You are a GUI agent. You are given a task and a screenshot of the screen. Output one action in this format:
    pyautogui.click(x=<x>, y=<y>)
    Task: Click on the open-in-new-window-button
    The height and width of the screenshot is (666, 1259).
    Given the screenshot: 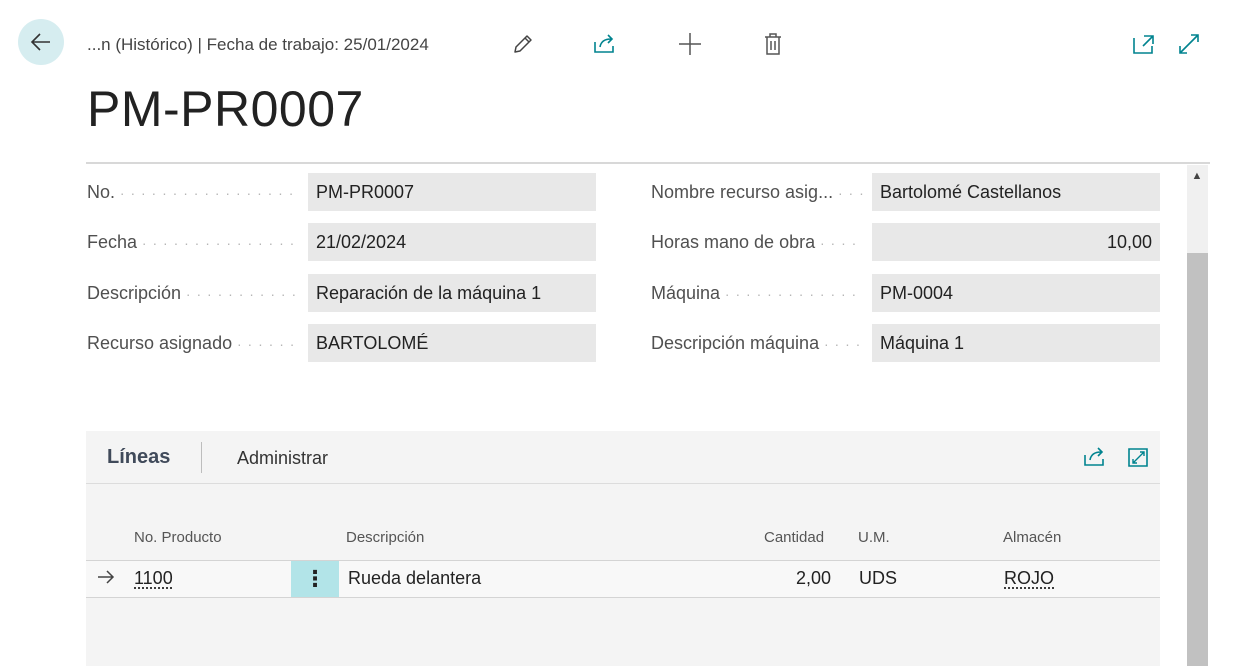 What is the action you would take?
    pyautogui.click(x=1144, y=44)
    